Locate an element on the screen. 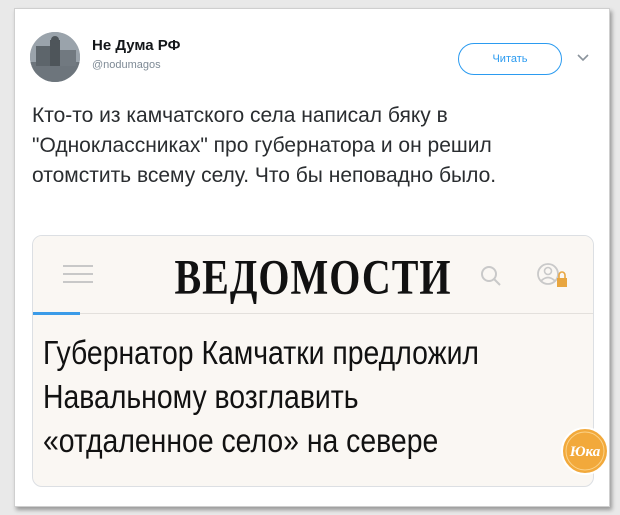 This screenshot has height=515, width=620. search-icon is located at coordinates (491, 276).